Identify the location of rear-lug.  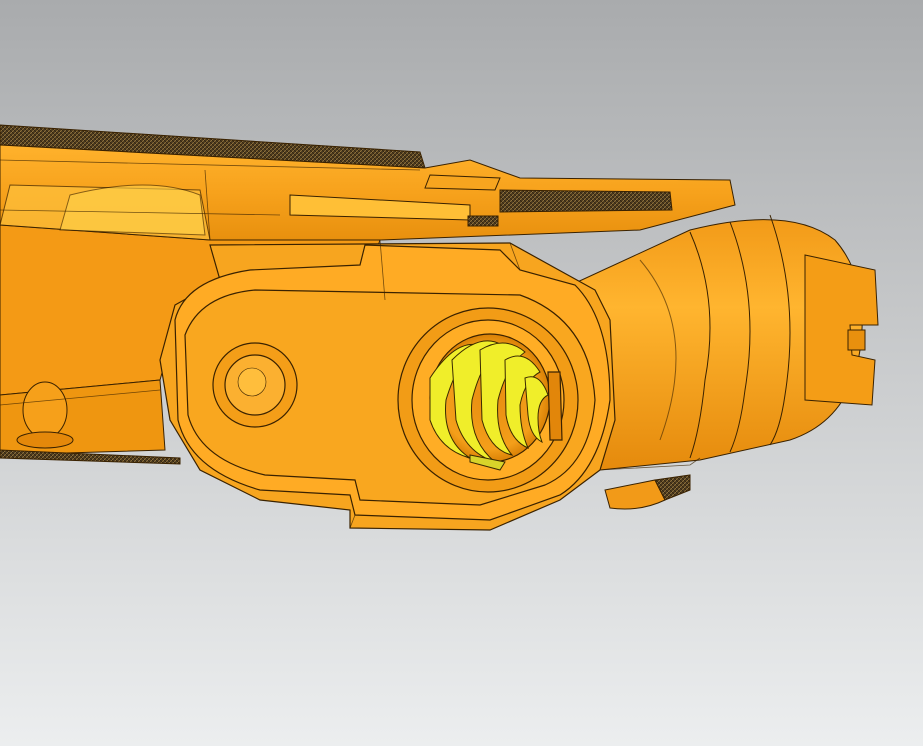
(841, 330).